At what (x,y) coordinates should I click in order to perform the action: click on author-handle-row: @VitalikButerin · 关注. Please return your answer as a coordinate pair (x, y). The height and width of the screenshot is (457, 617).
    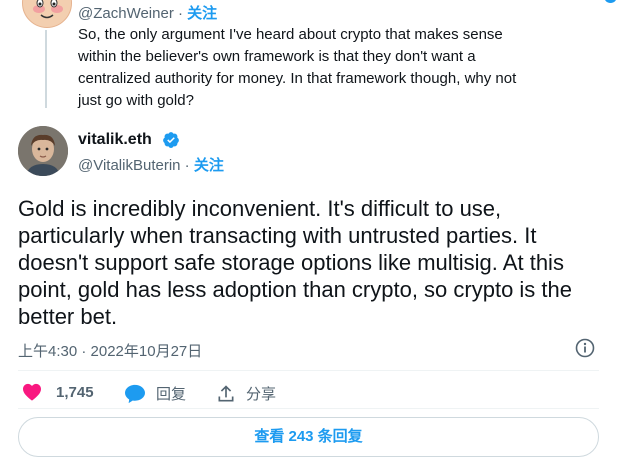
    Looking at the image, I should click on (151, 164).